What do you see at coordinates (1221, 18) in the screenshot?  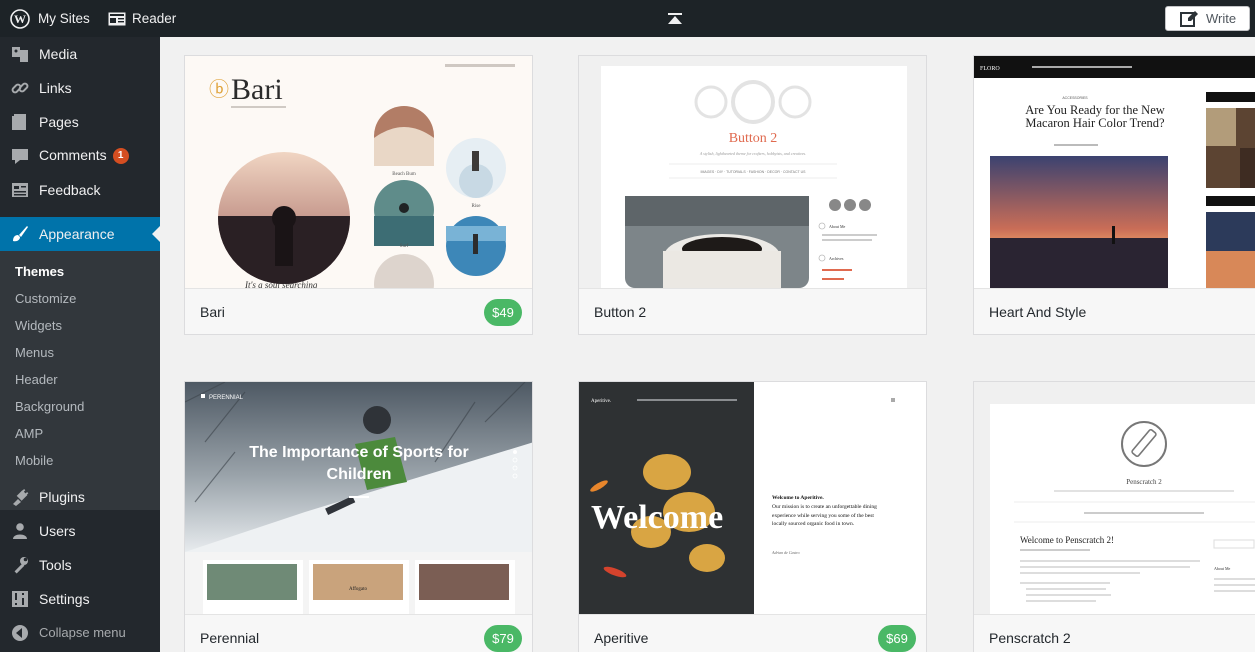 I see `write-label: Write` at bounding box center [1221, 18].